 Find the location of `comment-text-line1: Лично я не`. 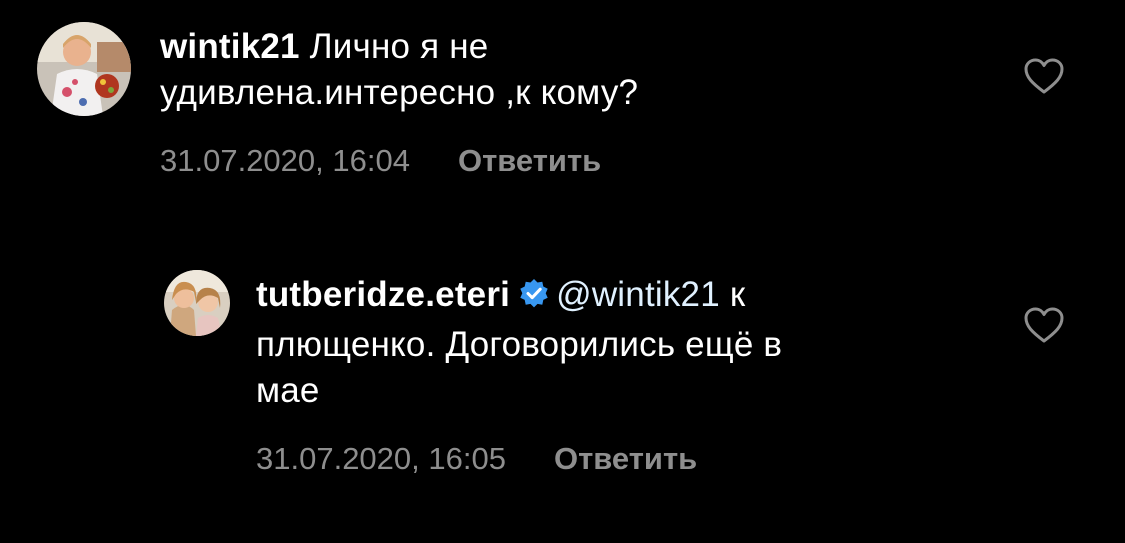

comment-text-line1: Лично я не is located at coordinates (399, 46).